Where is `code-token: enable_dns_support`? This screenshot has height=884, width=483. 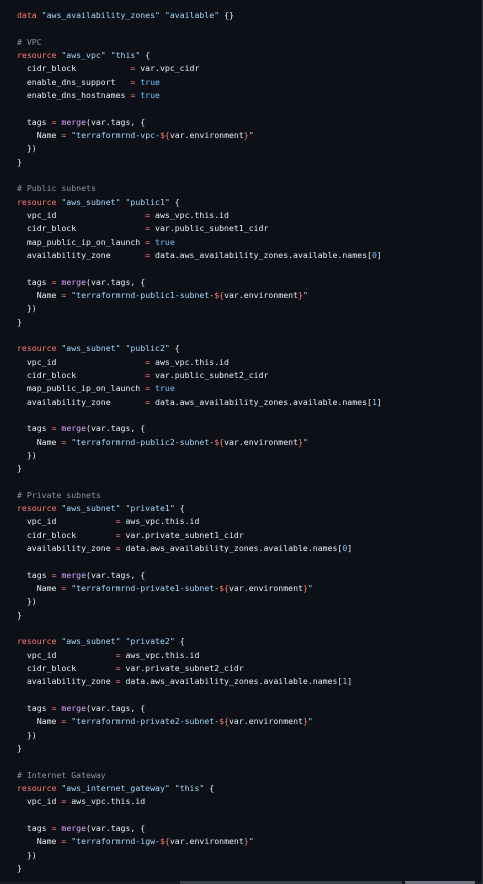
code-token: enable_dns_support is located at coordinates (74, 81).